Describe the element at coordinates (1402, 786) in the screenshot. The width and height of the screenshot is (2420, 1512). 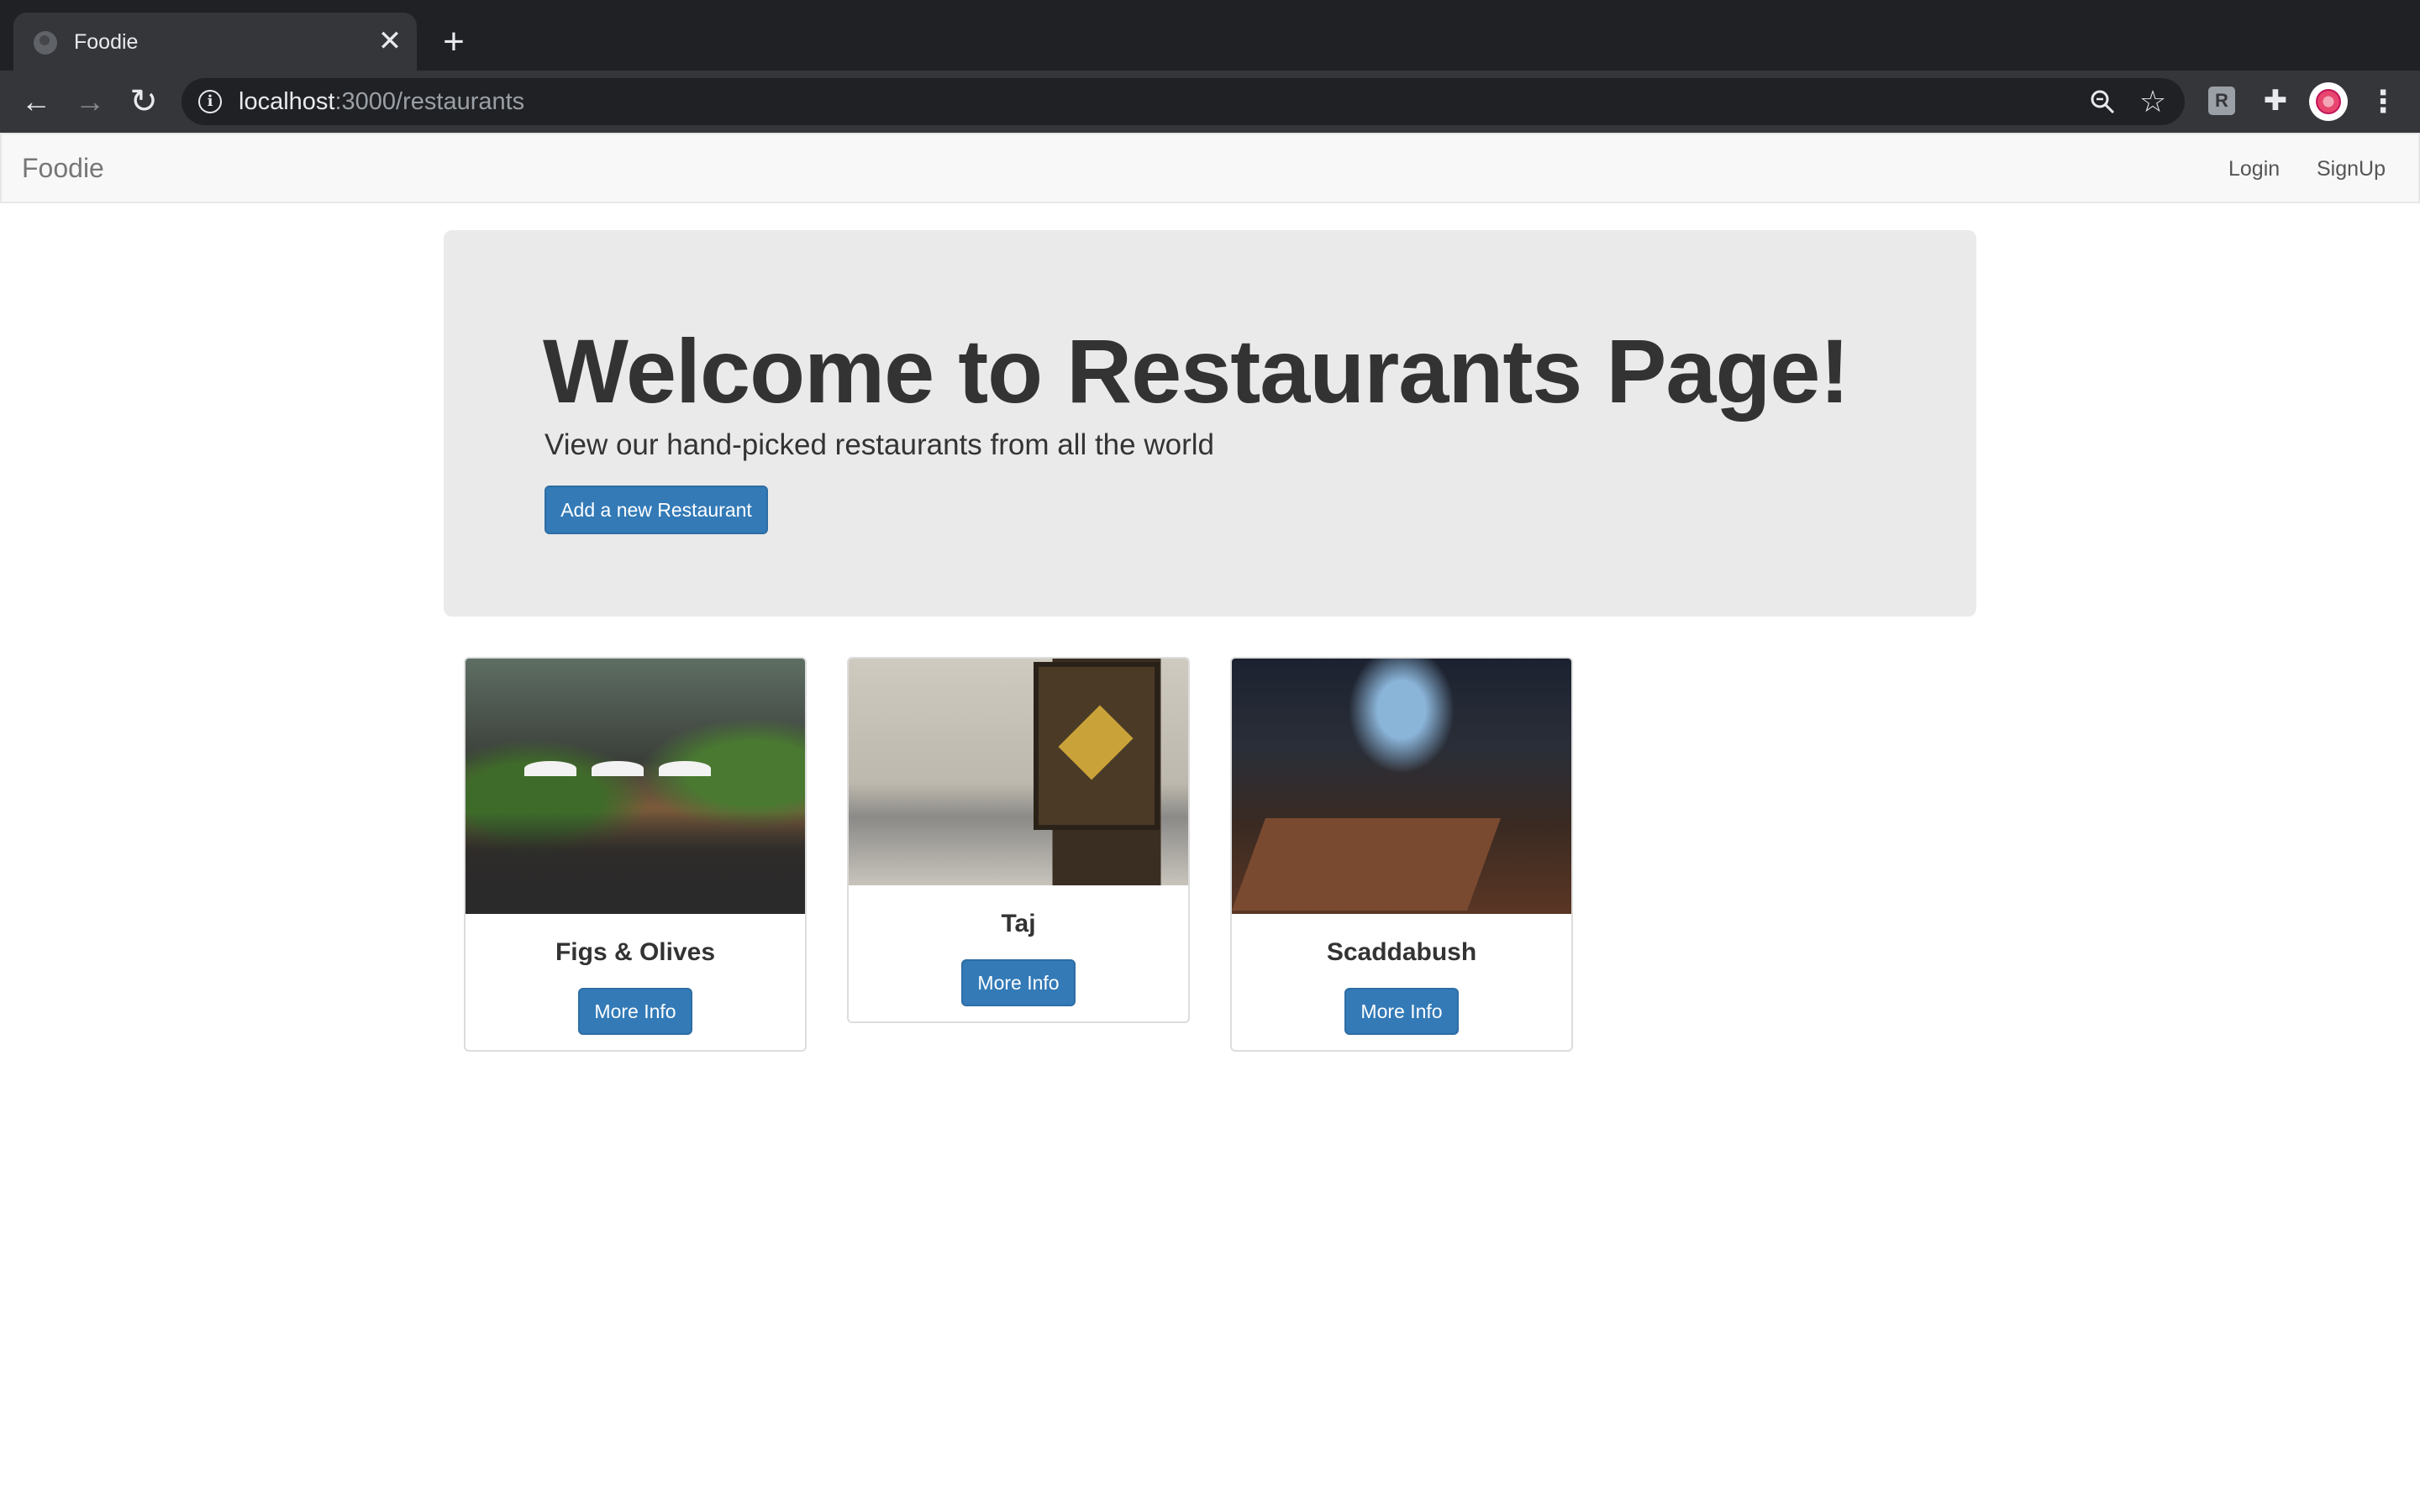
I see `restaurant-photo-interior-bar` at that location.